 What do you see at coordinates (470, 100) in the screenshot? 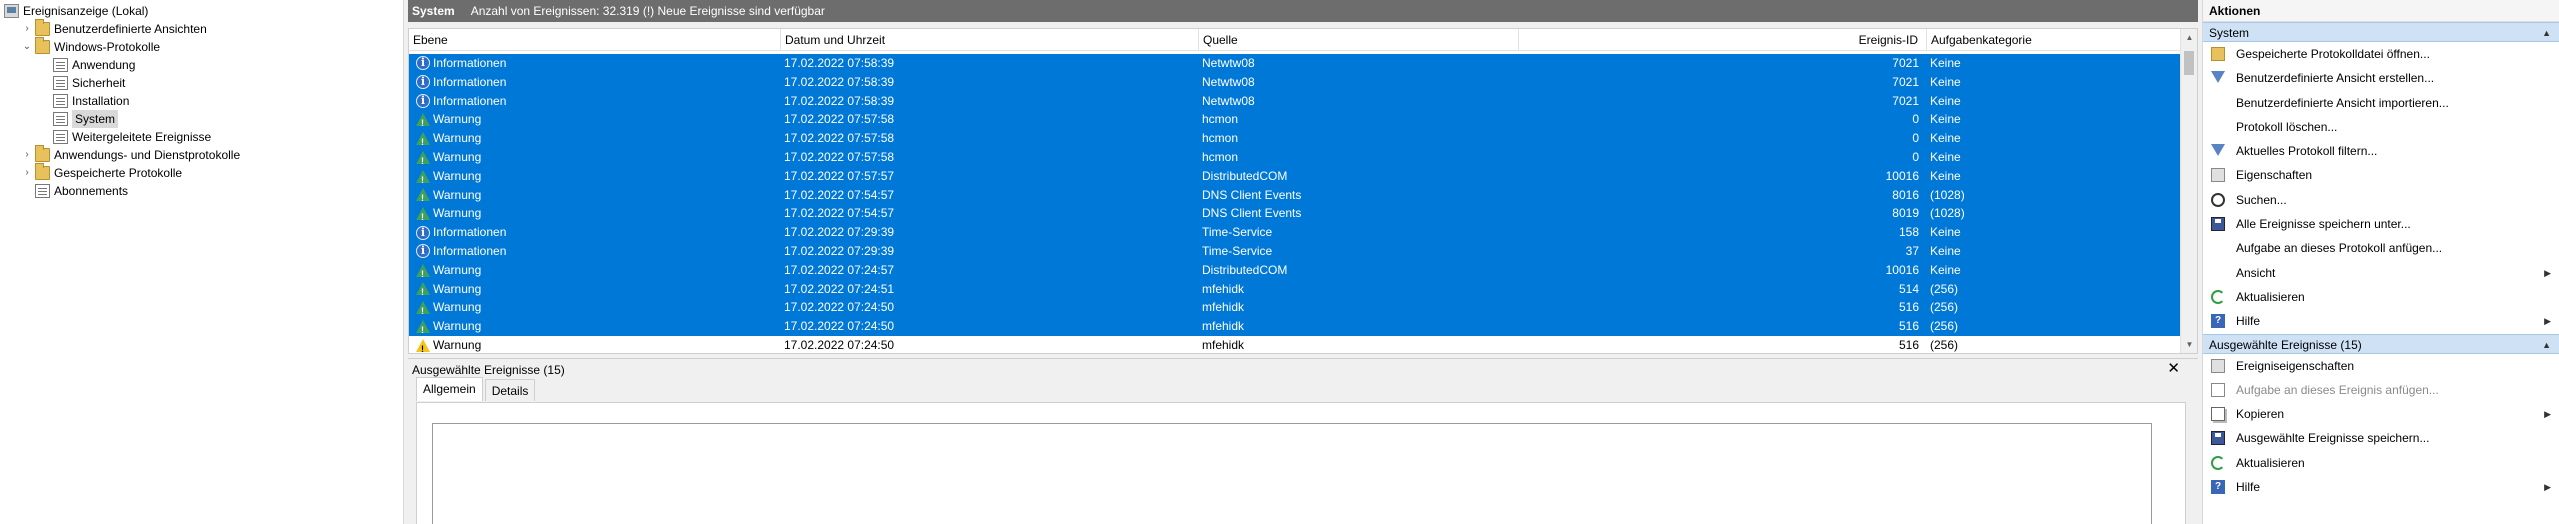
I see `level-label: Informationen` at bounding box center [470, 100].